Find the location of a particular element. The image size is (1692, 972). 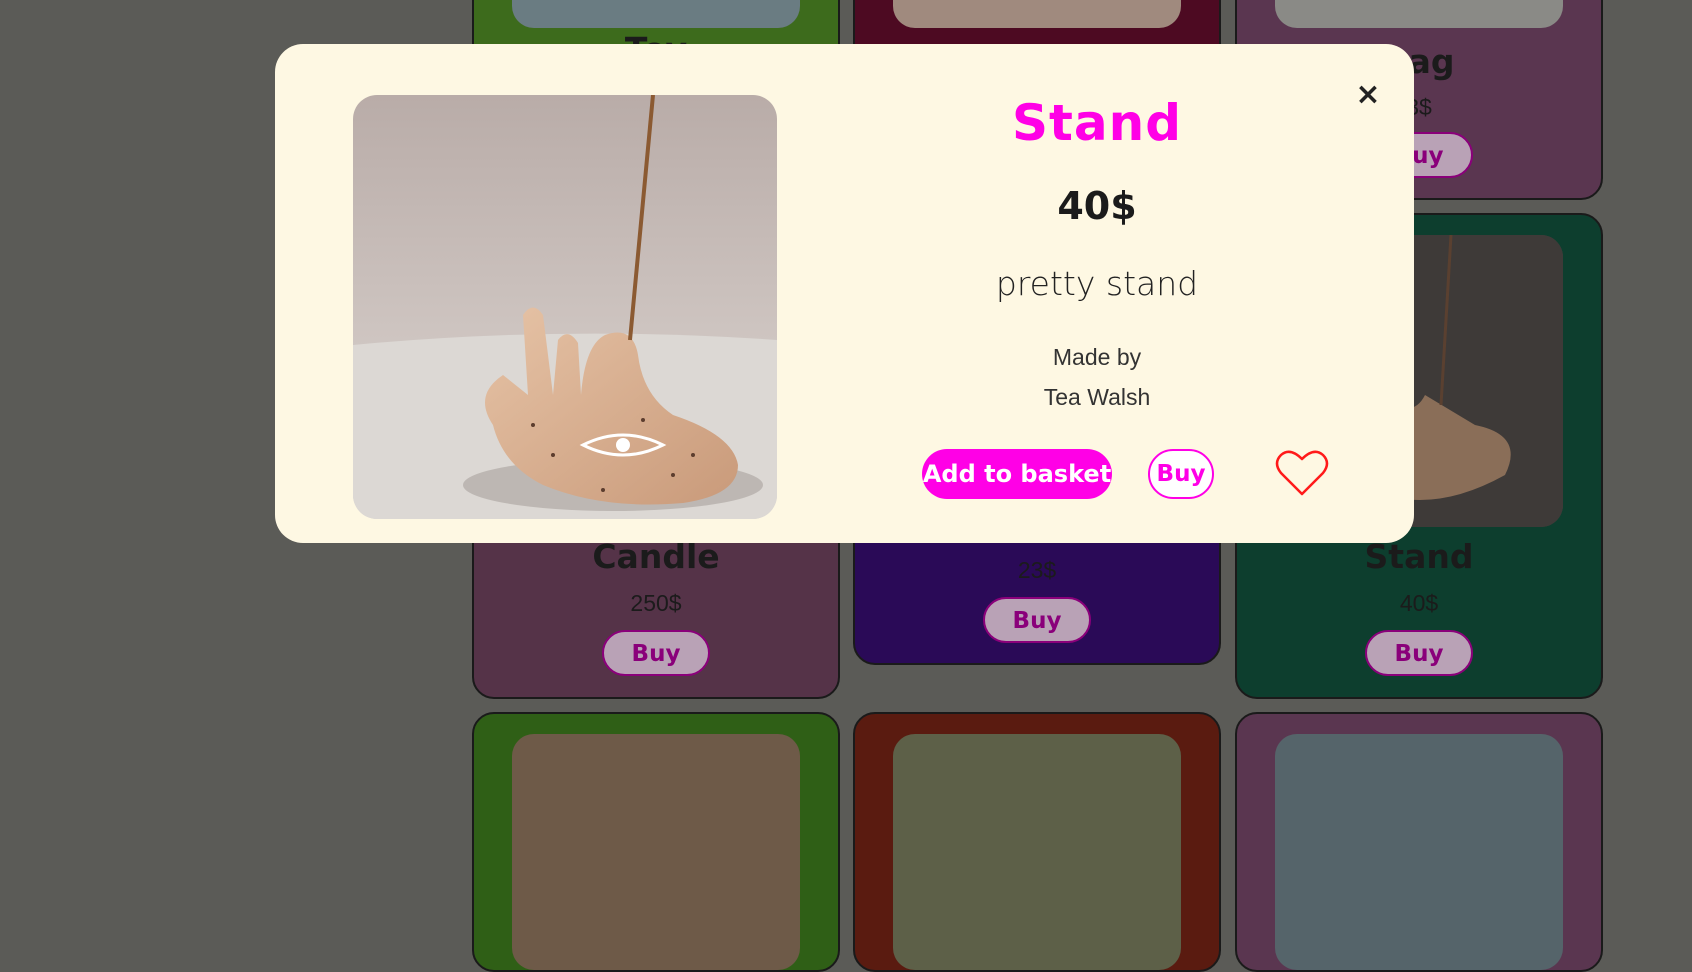

heart-icon is located at coordinates (1302, 473).